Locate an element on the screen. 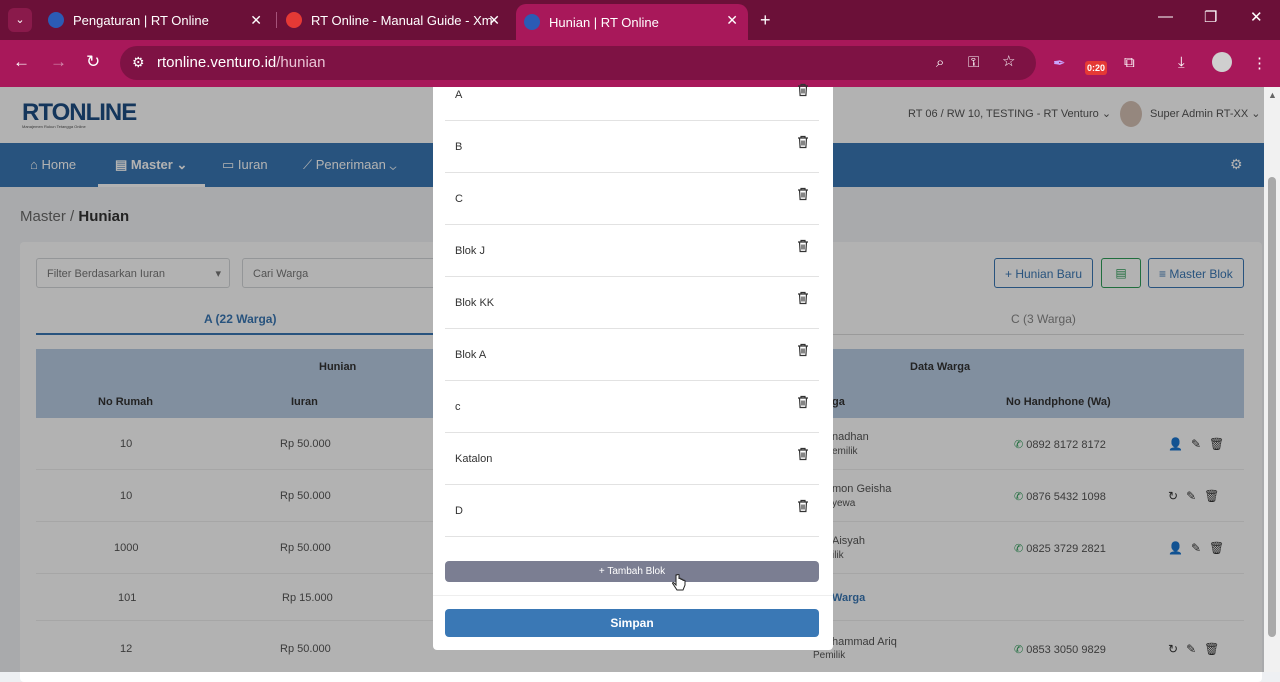 Image resolution: width=1280 pixels, height=682 pixels. blok-name: C is located at coordinates (459, 199).